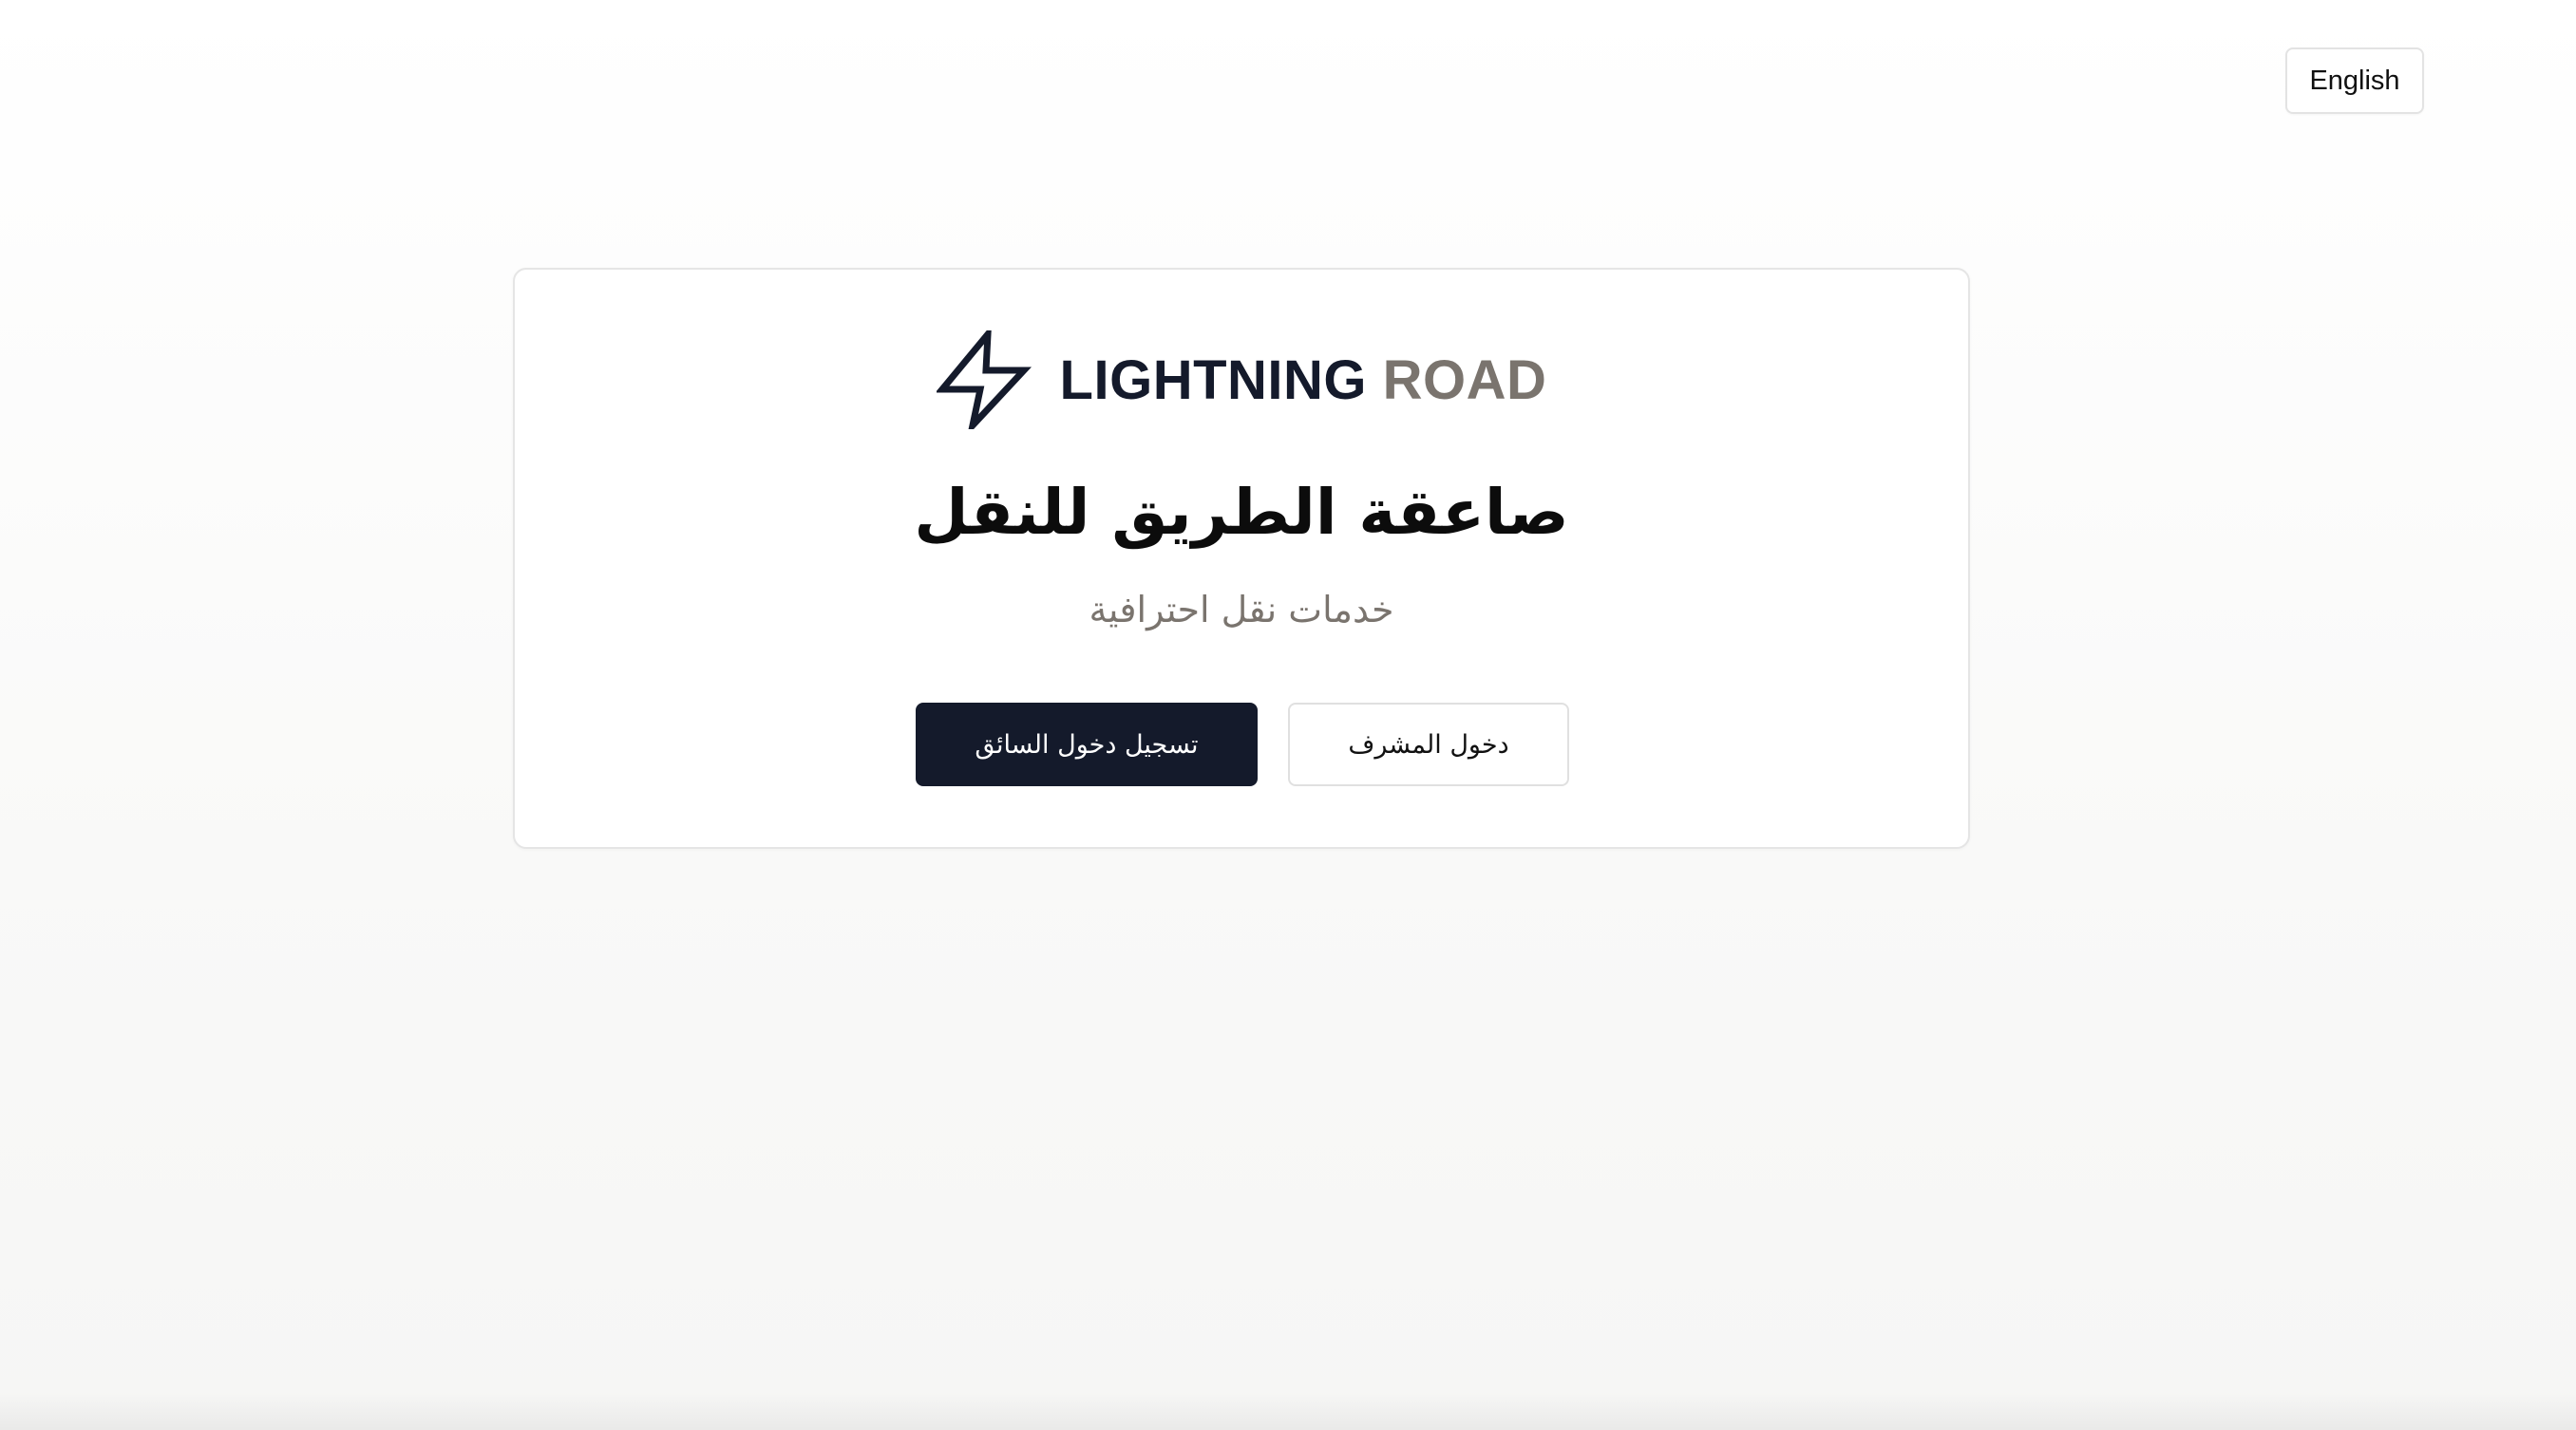 The width and height of the screenshot is (2576, 1430). Describe the element at coordinates (2354, 80) in the screenshot. I see `language-switch-button: English` at that location.